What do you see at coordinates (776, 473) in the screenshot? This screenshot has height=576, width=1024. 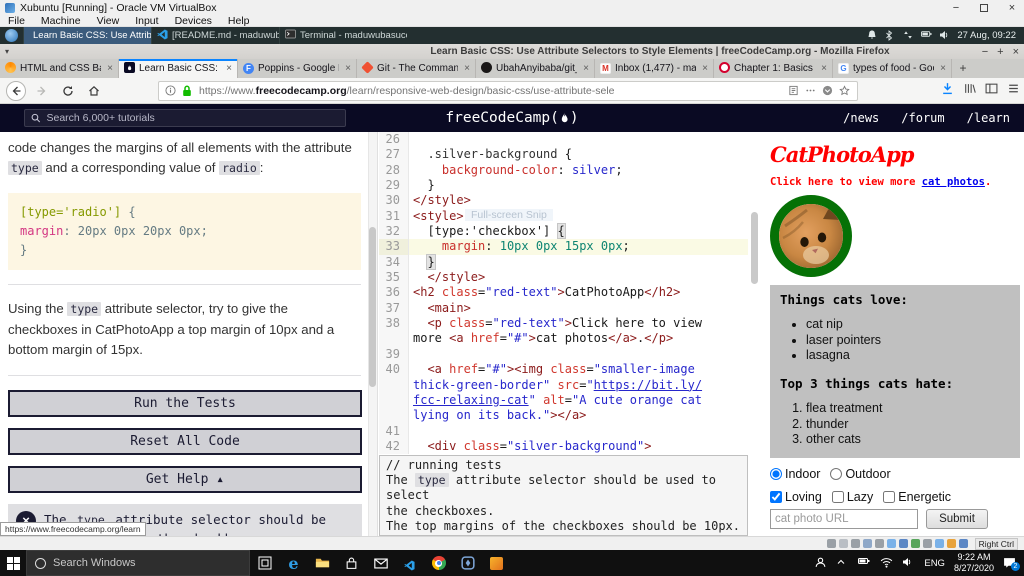 I see `radio-indoor` at bounding box center [776, 473].